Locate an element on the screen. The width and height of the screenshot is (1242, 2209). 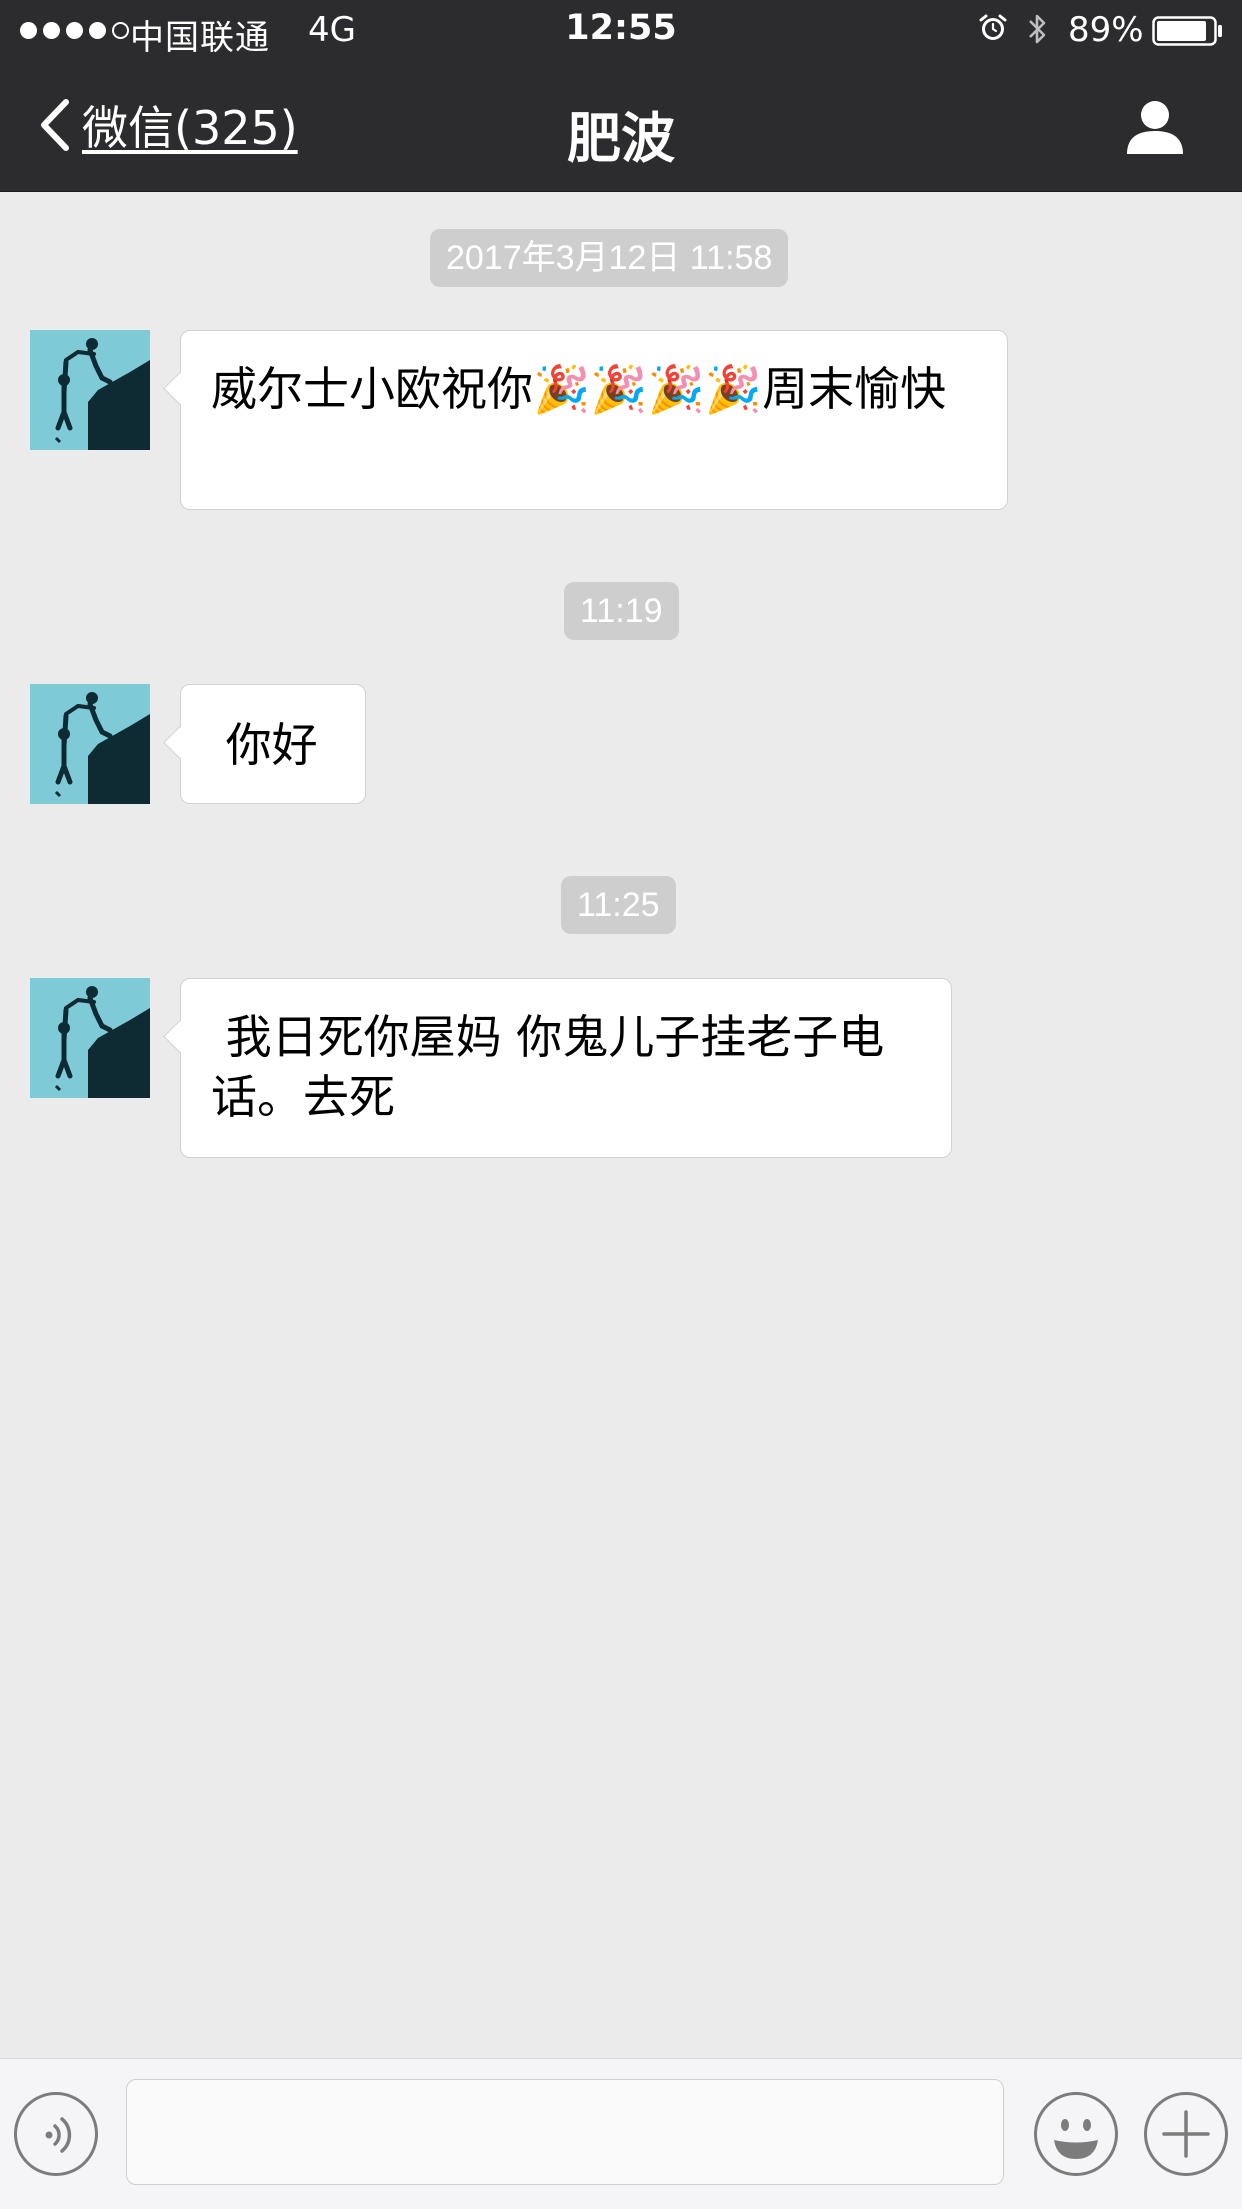
status-bar: 中国联通 4G 12:55 89% is located at coordinates (621, 30).